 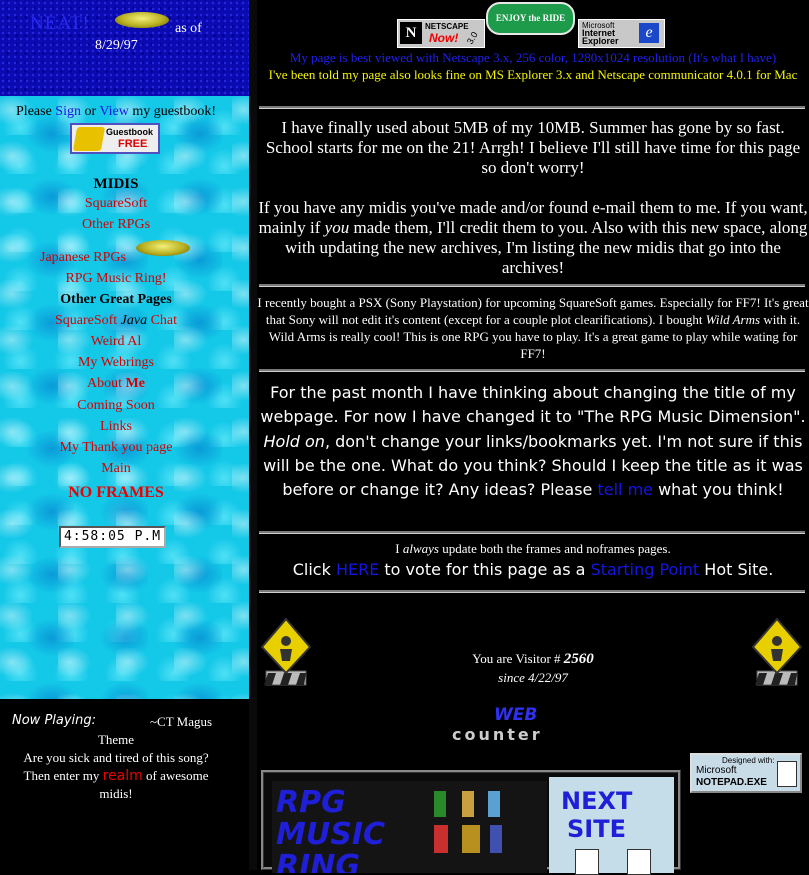 What do you see at coordinates (411, 33) in the screenshot?
I see `netscape-n-icon: N` at bounding box center [411, 33].